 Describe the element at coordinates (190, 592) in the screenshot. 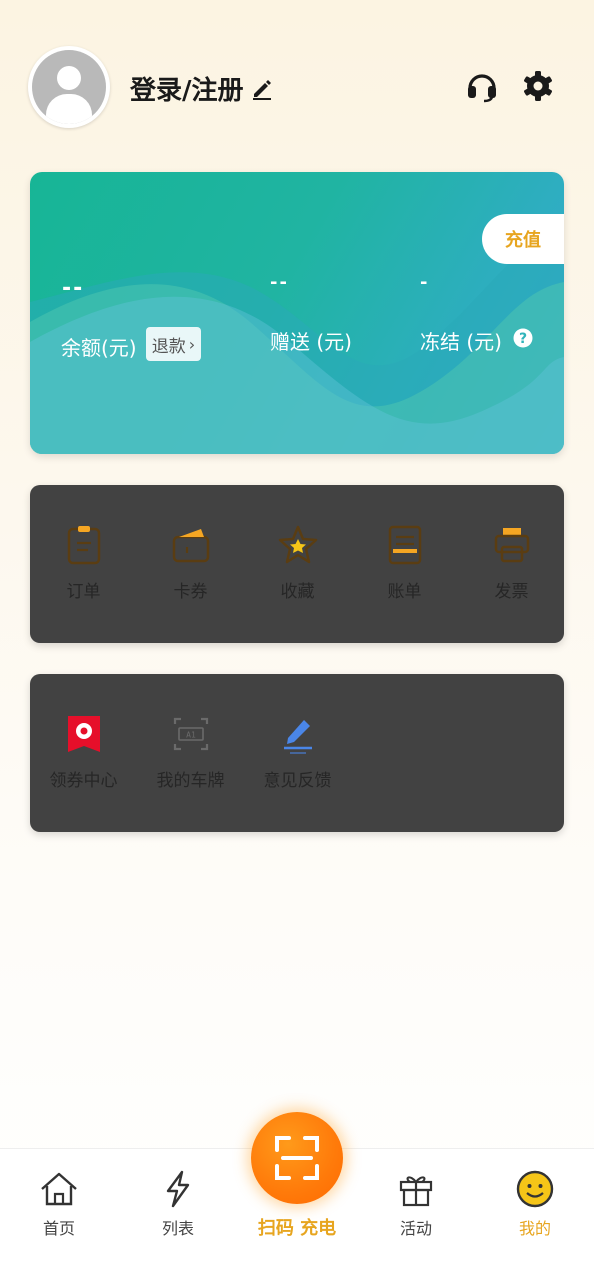

I see `menu-item-label: 卡券` at that location.